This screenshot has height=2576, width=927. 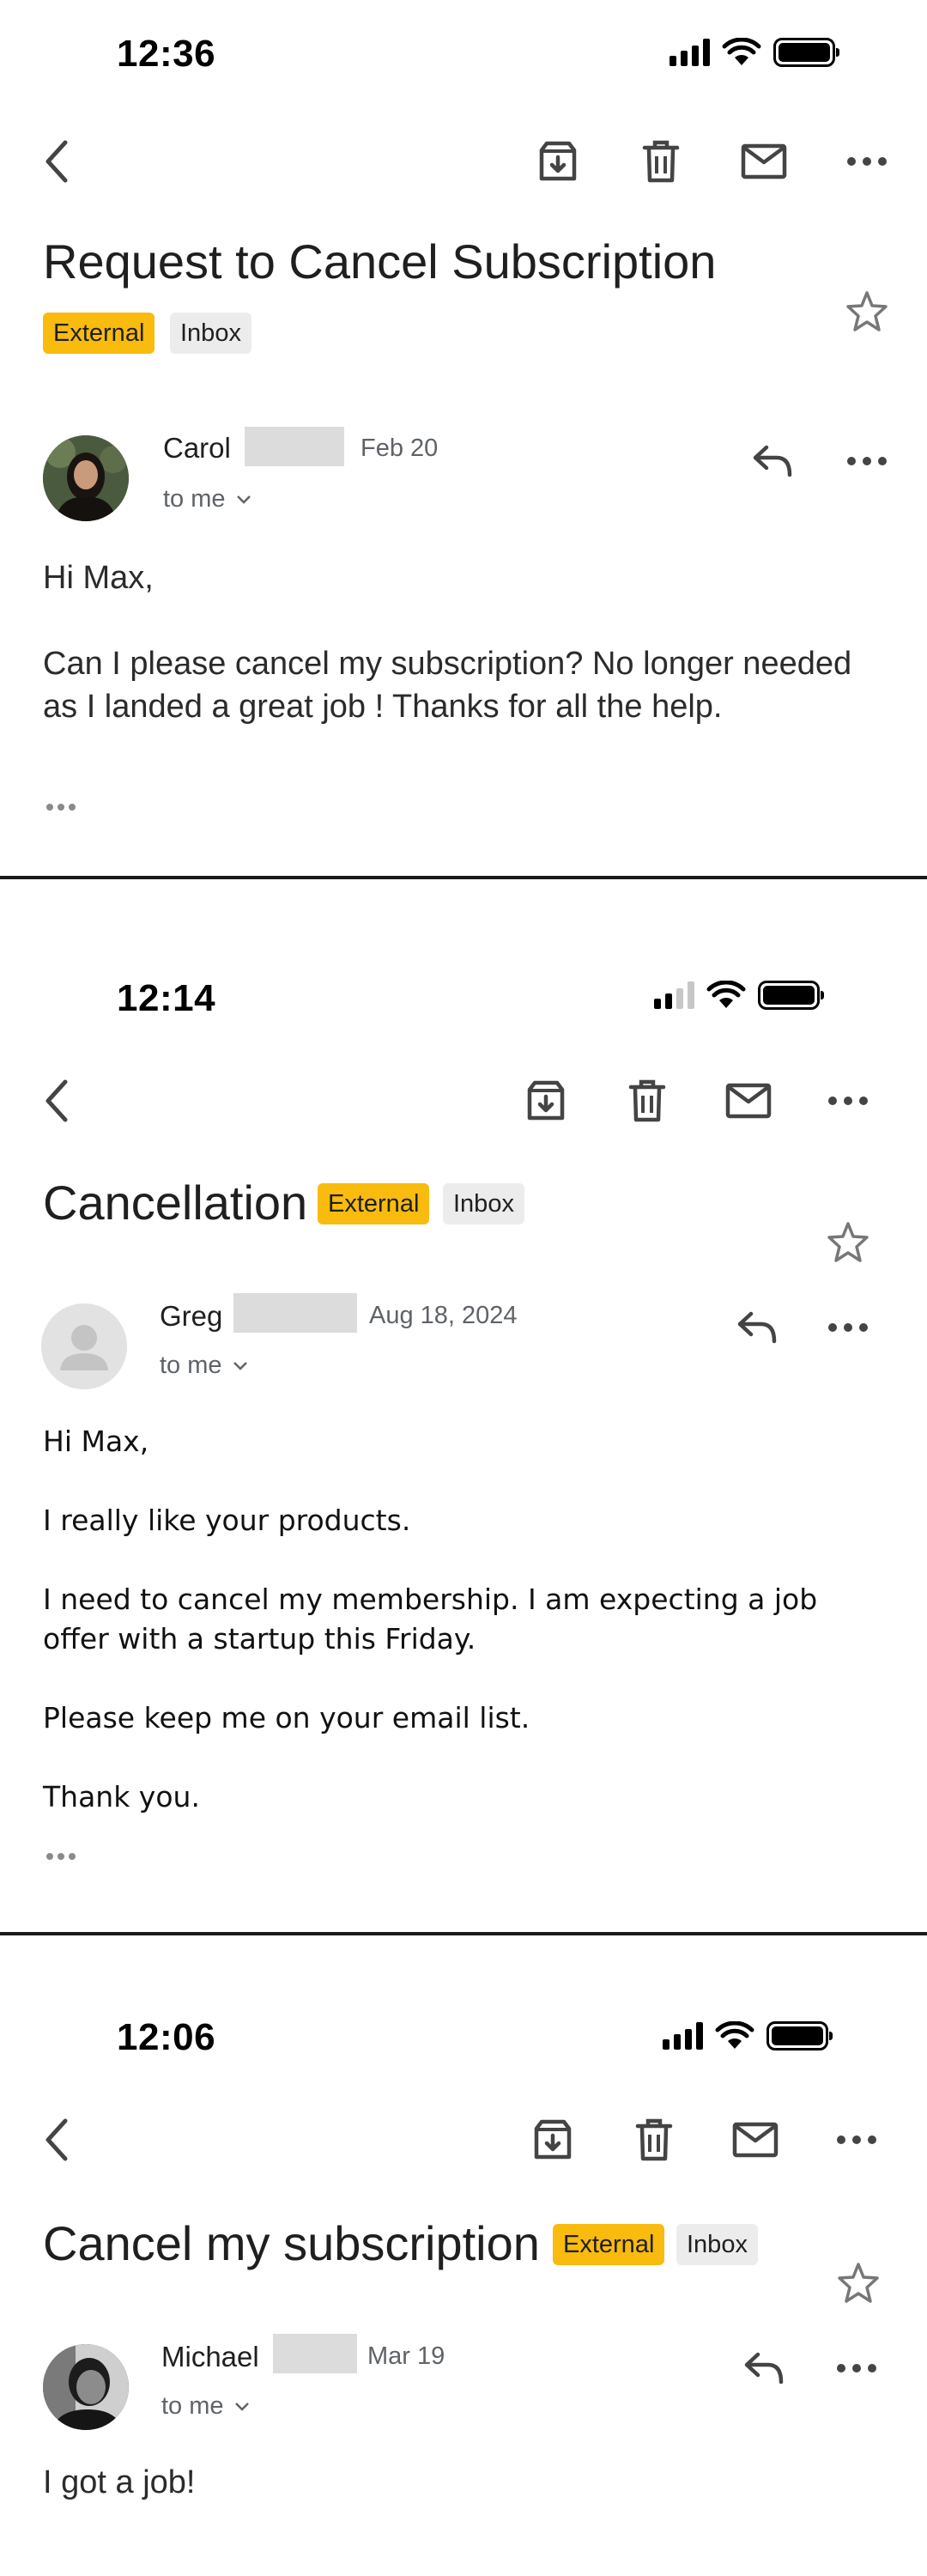 I want to click on email-subject: Cancel my subscription, so click(x=291, y=2243).